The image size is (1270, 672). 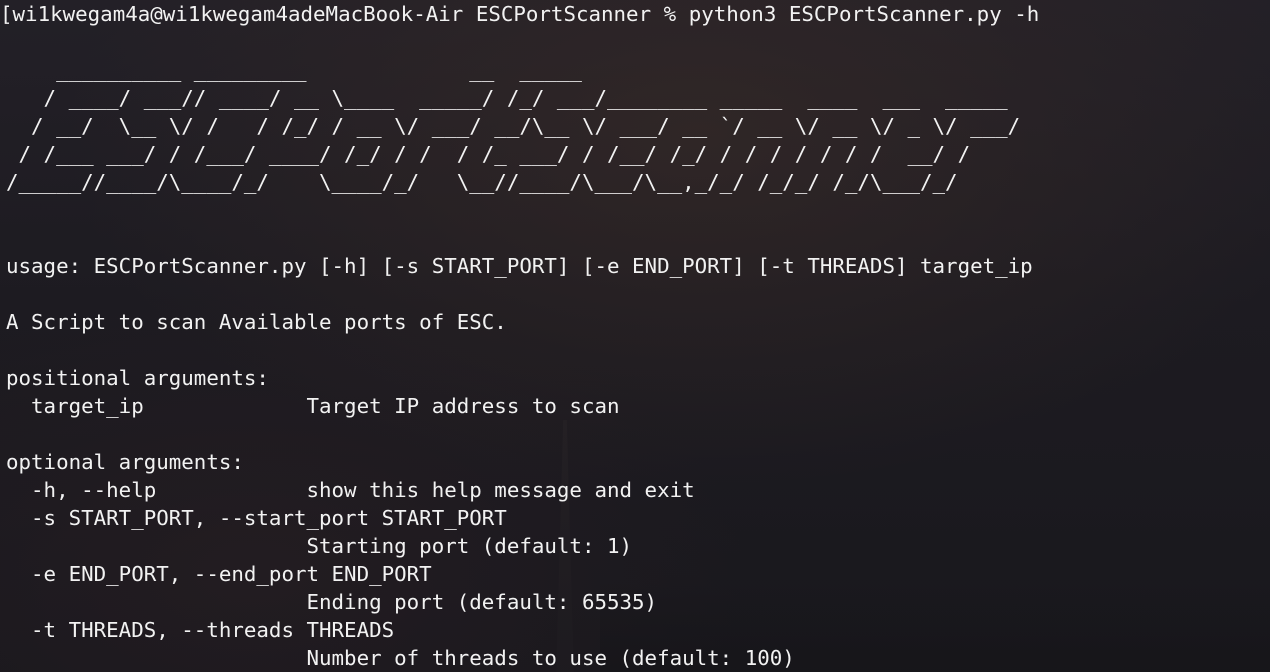 I want to click on optional-start-port-help: Starting port (default: 1), so click(x=319, y=546).